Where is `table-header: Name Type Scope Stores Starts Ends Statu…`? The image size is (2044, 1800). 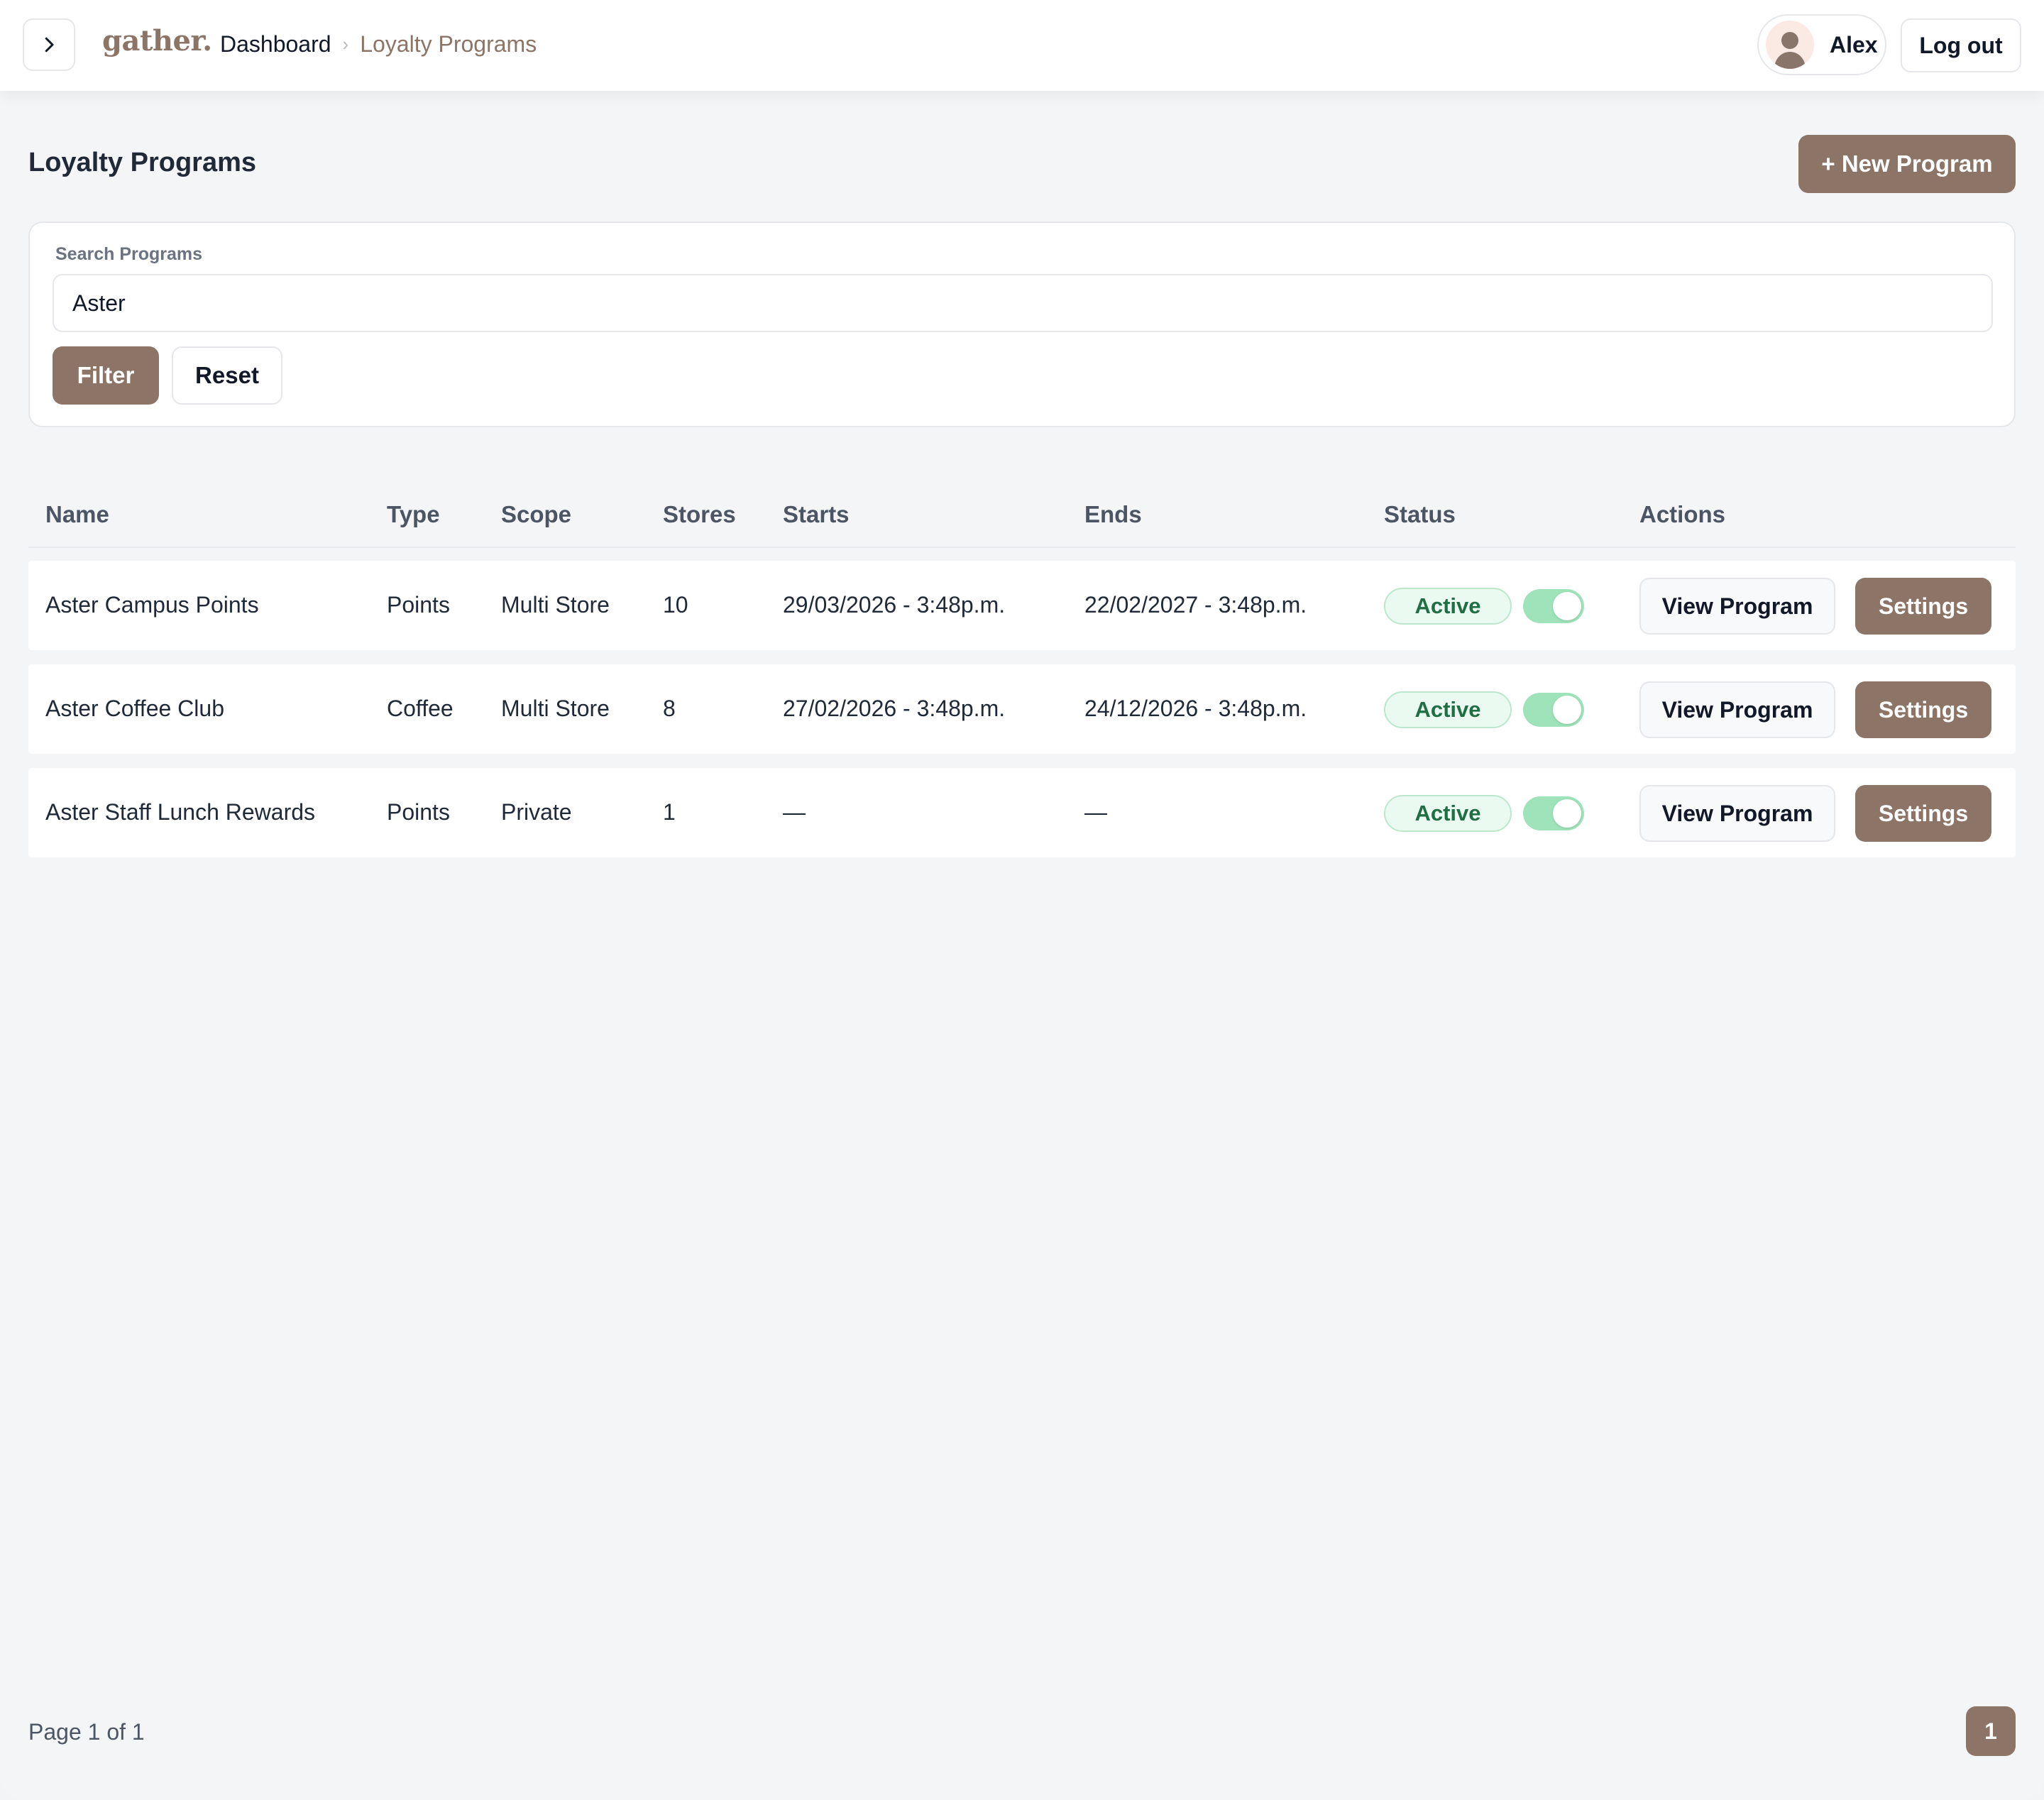
table-header: Name Type Scope Stores Starts Ends Statu… is located at coordinates (1022, 518).